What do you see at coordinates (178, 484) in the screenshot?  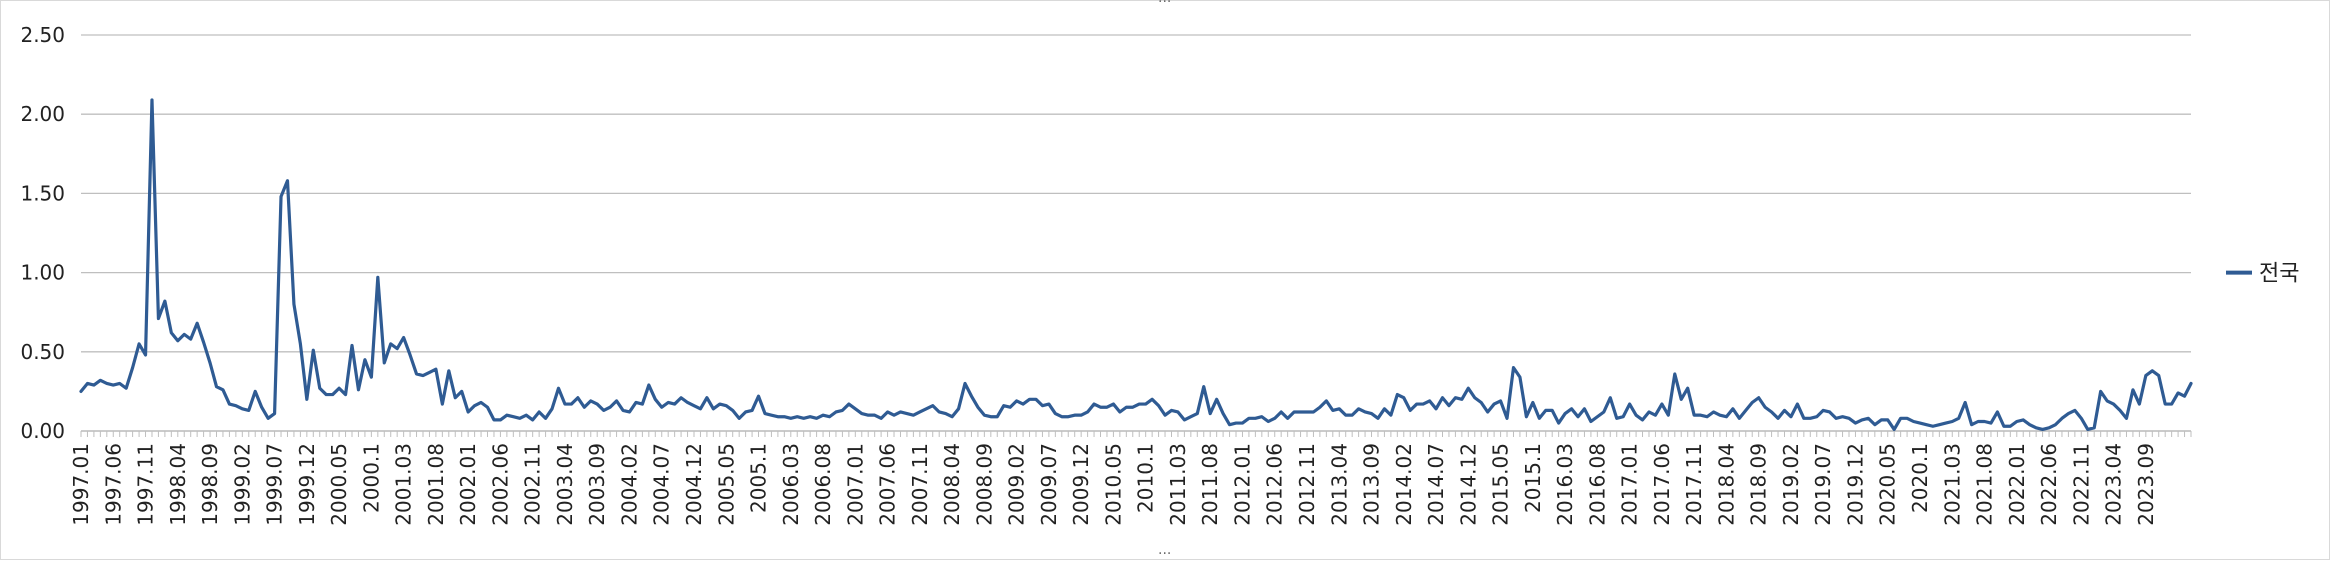 I see `x-tick-label: 1998.04` at bounding box center [178, 484].